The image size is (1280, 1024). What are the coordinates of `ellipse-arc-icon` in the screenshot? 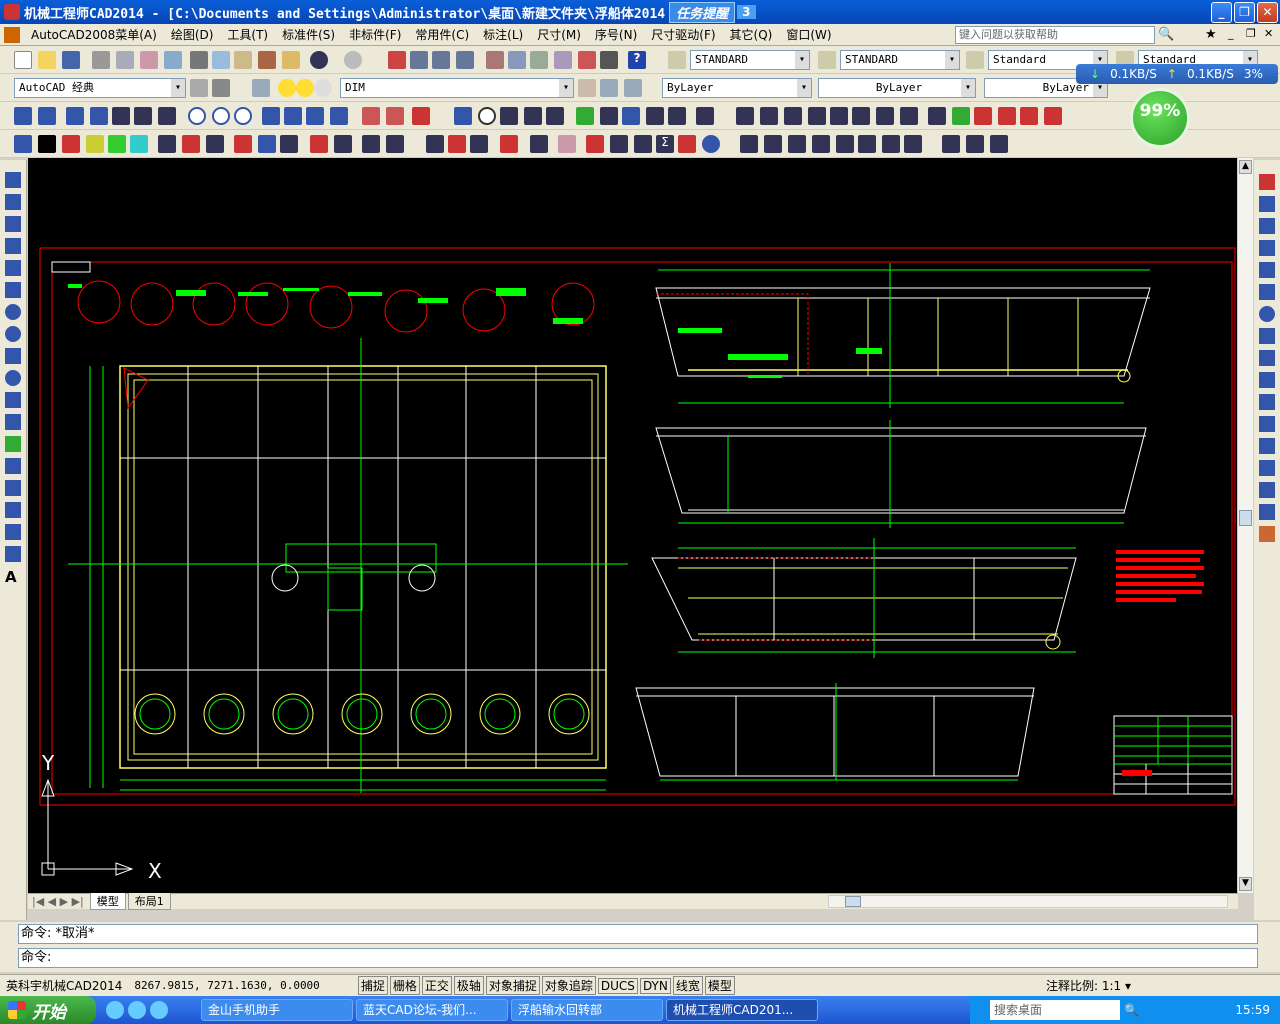 It's located at (13, 400).